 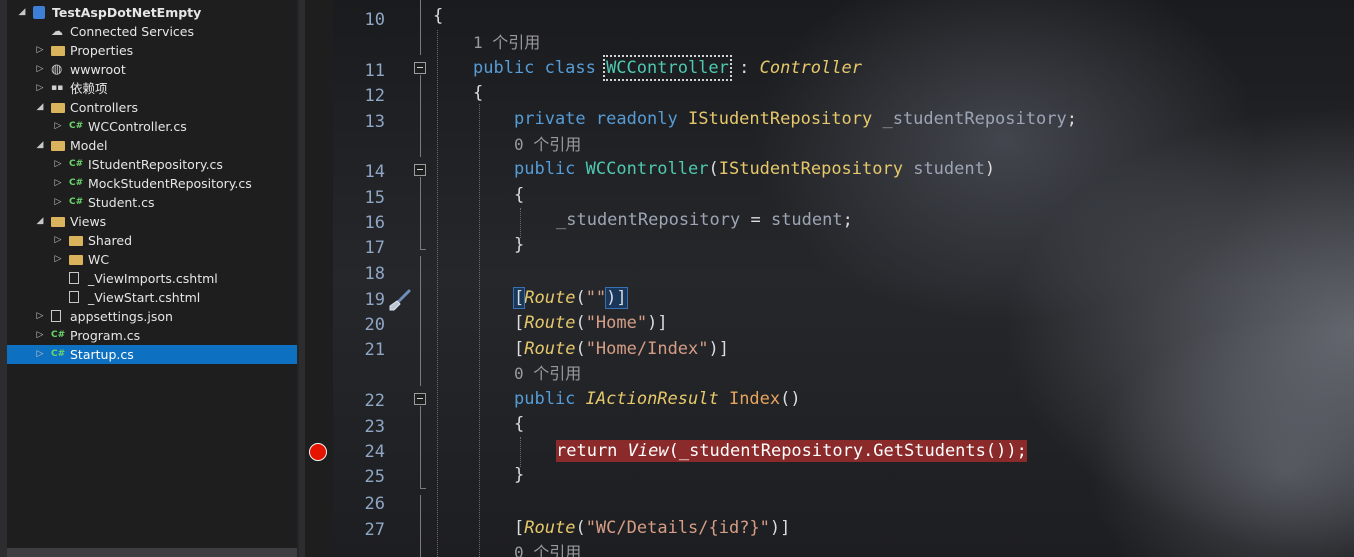 I want to click on tree-item-program-cs: ▷ C# Program.cs, so click(x=152, y=335).